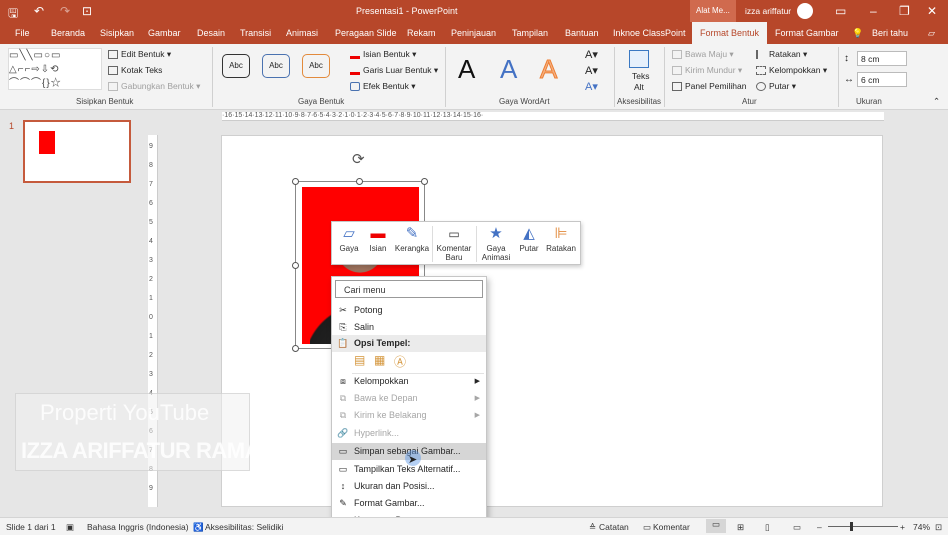 The height and width of the screenshot is (535, 948). What do you see at coordinates (409, 381) in the screenshot?
I see `menu-item-group: ⧈ Kelompokkan ▶` at bounding box center [409, 381].